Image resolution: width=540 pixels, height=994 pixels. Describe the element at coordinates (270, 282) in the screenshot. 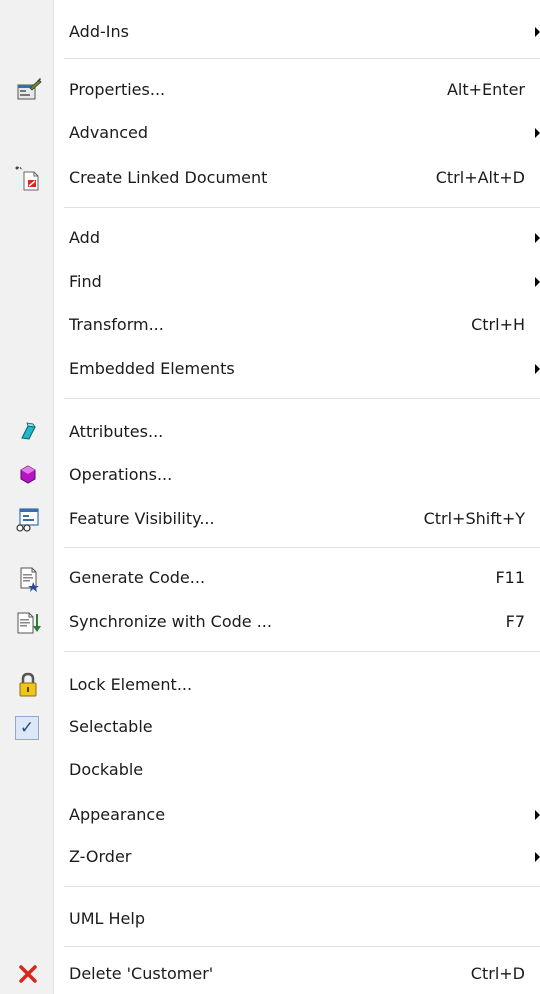

I see `menu-item-find: Find` at that location.